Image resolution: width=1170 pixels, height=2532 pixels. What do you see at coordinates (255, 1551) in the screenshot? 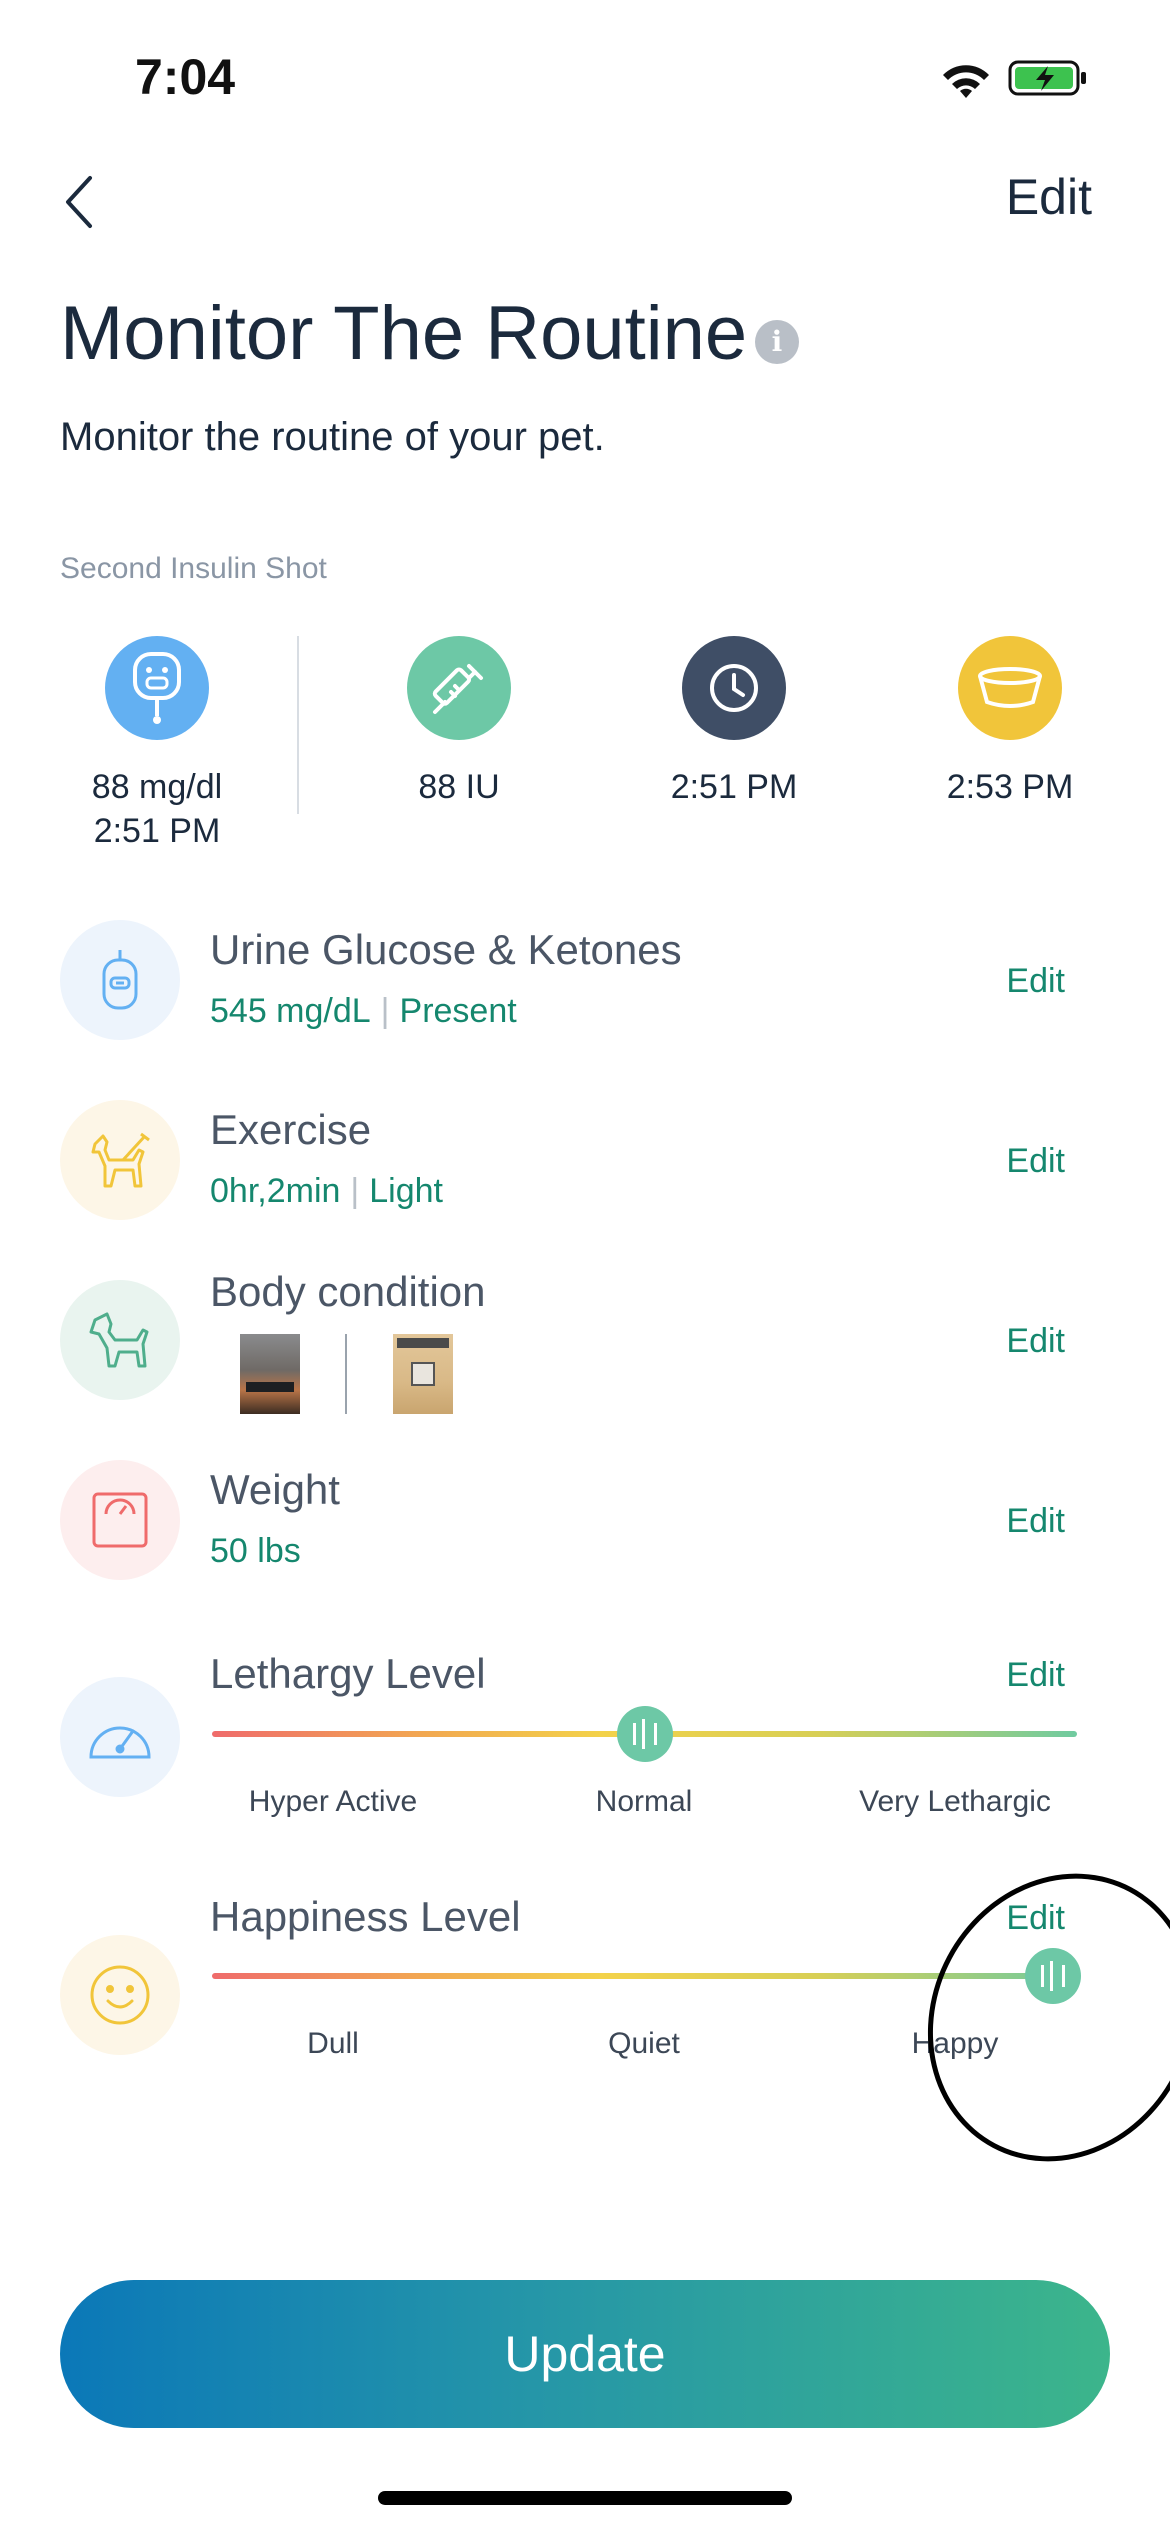
I see `weight-value: 50 lbs` at bounding box center [255, 1551].